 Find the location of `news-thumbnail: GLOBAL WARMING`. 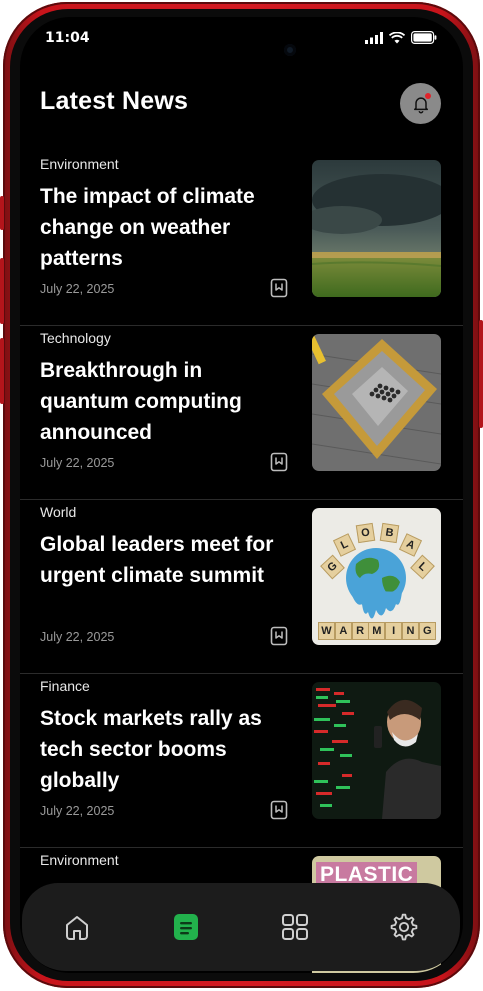

news-thumbnail: GLOBAL WARMING is located at coordinates (376, 576).